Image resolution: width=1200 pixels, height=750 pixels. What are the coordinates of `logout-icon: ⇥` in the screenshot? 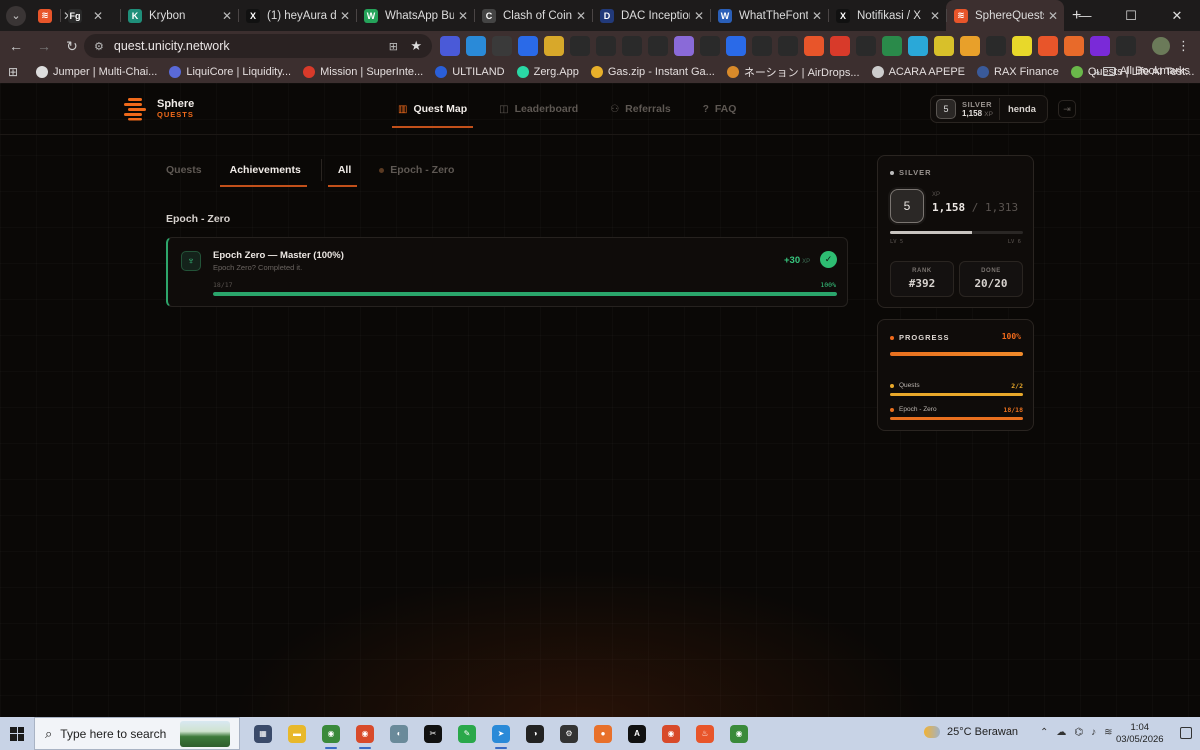 It's located at (1067, 109).